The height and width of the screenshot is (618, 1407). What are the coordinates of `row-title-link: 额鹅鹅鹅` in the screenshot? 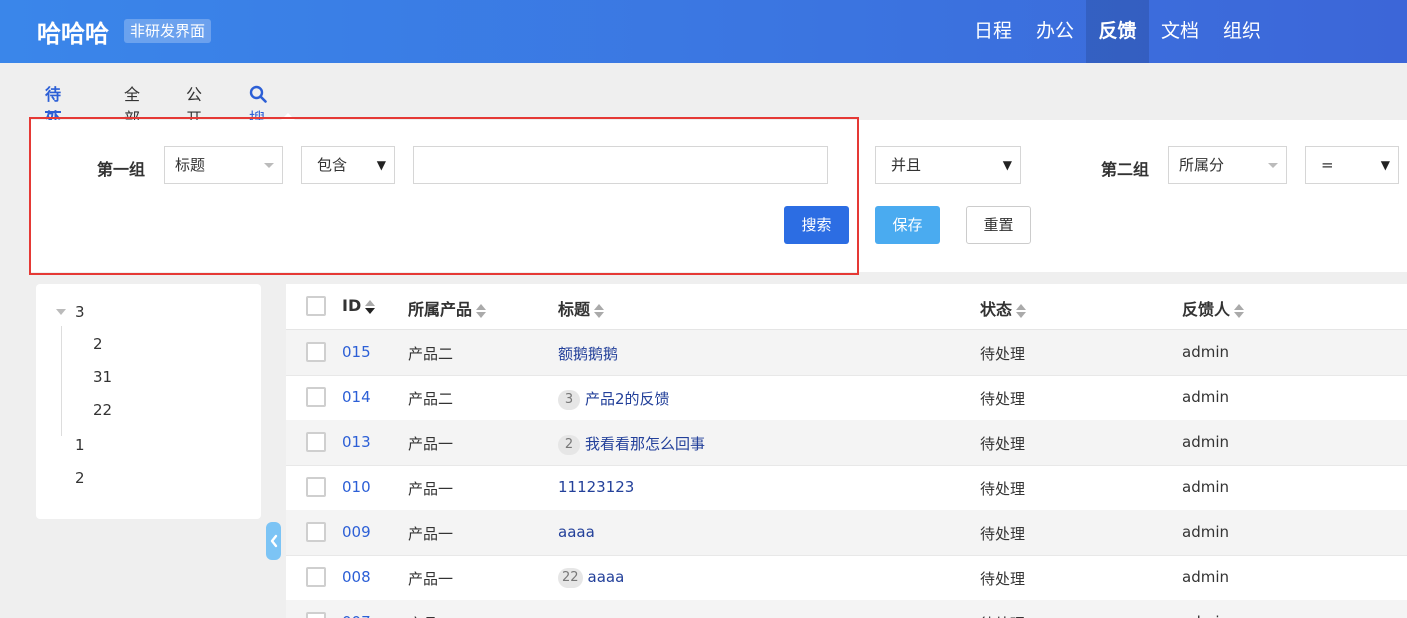 It's located at (588, 353).